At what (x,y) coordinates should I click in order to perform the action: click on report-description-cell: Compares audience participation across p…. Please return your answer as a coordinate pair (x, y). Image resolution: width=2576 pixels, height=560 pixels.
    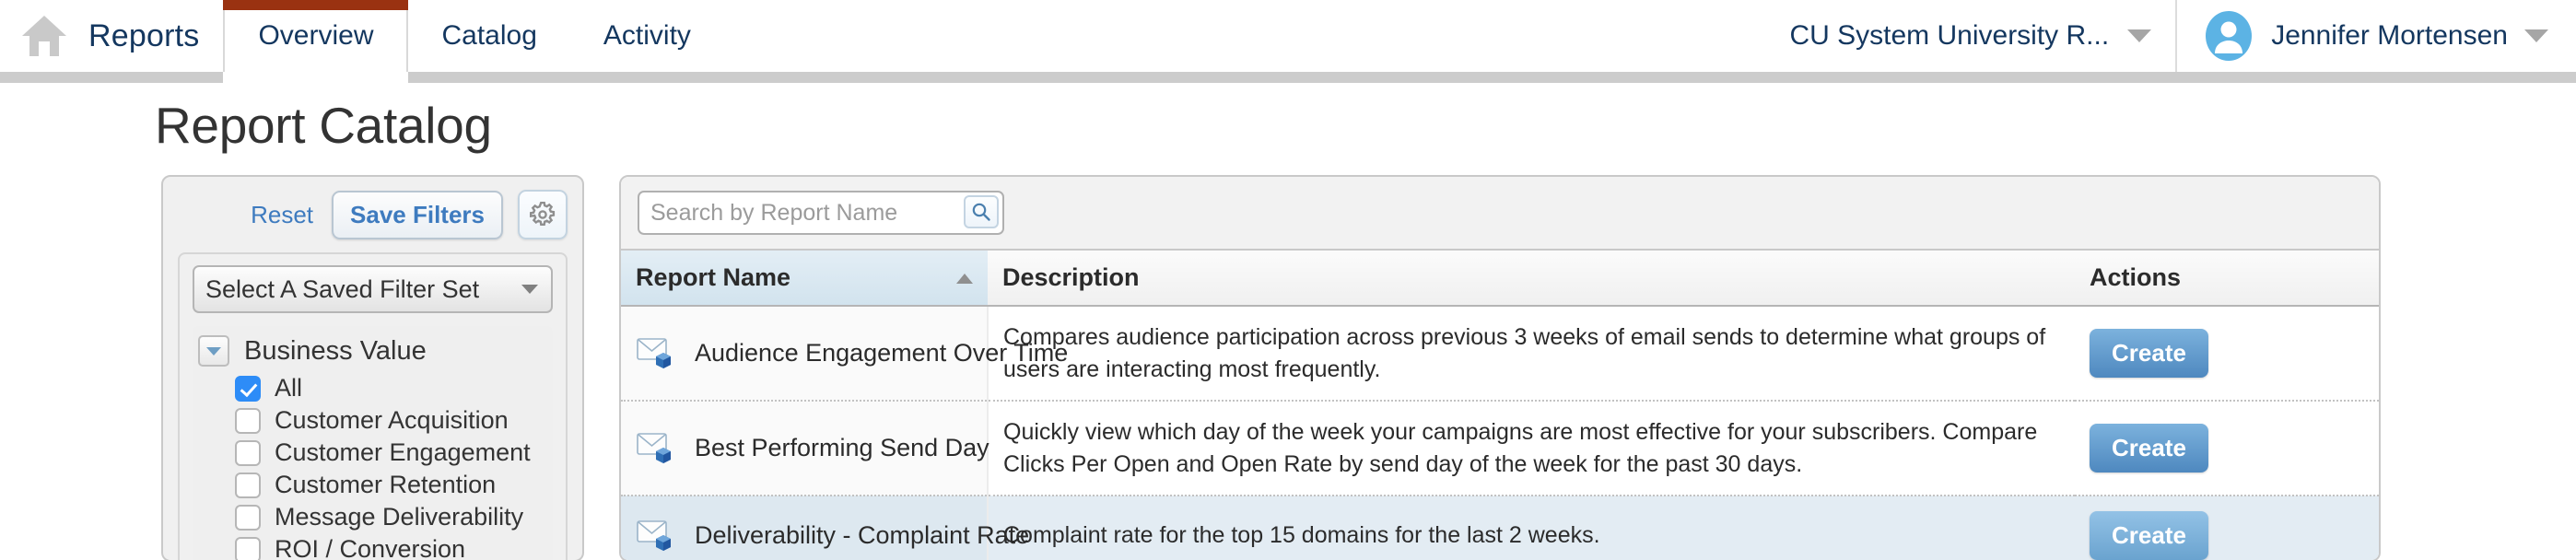
    Looking at the image, I should click on (1531, 354).